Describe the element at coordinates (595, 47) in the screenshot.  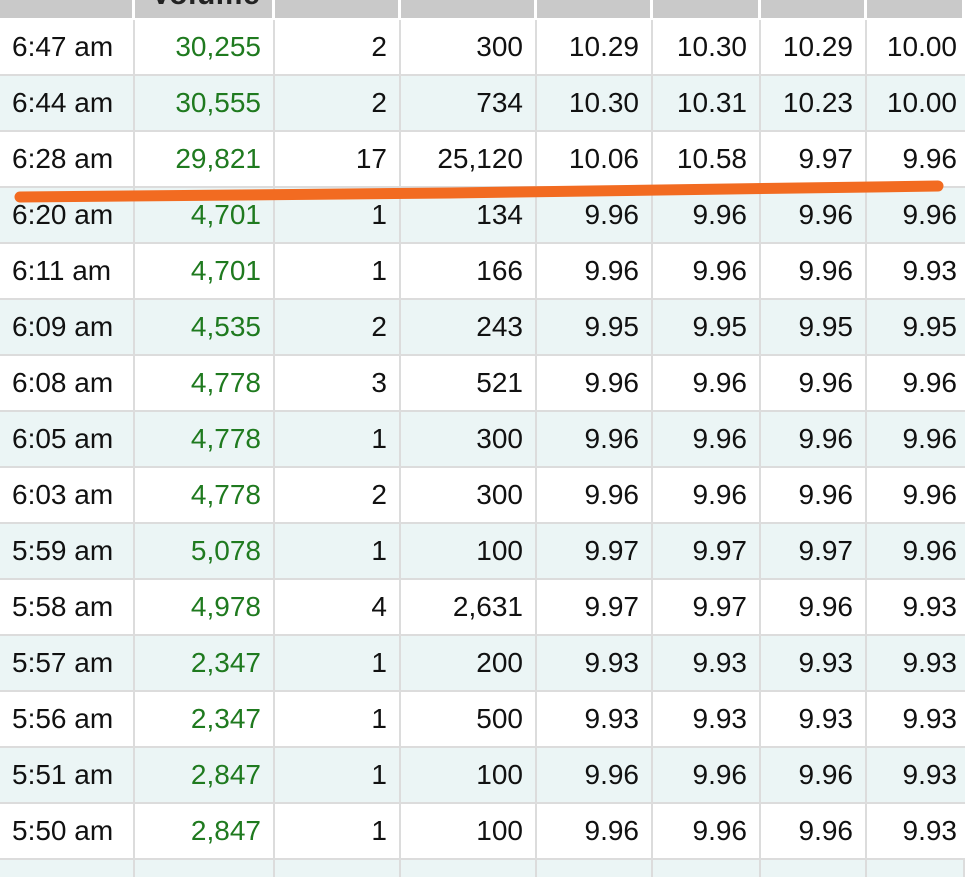
I see `open-cell: 10.29` at that location.